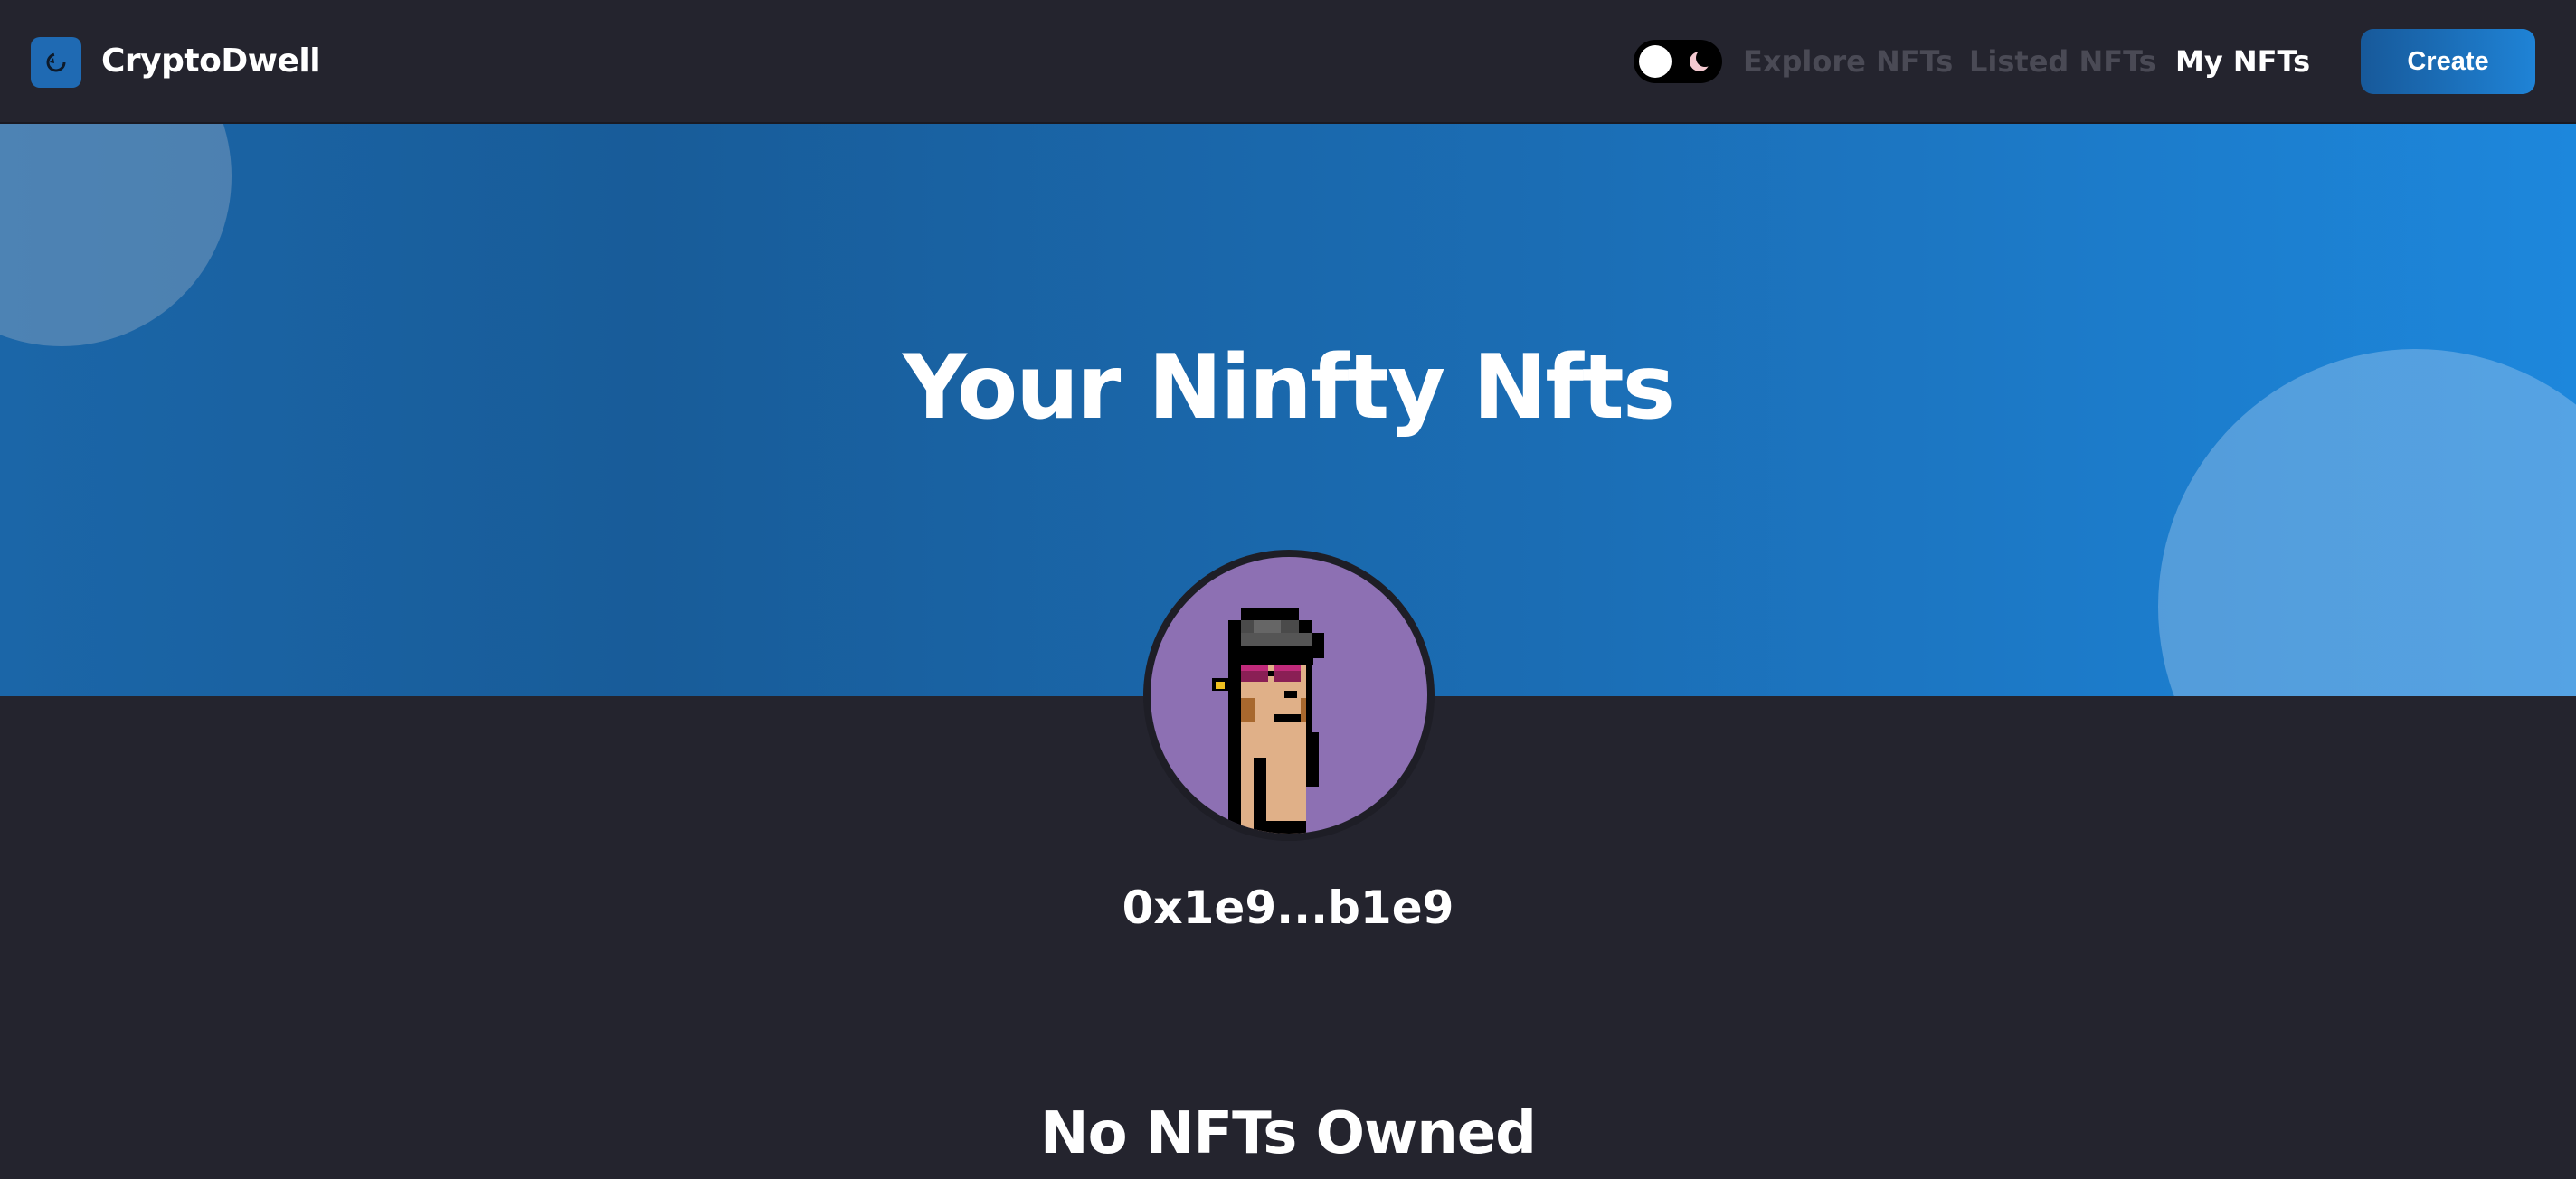  I want to click on theme-toggle, so click(1678, 61).